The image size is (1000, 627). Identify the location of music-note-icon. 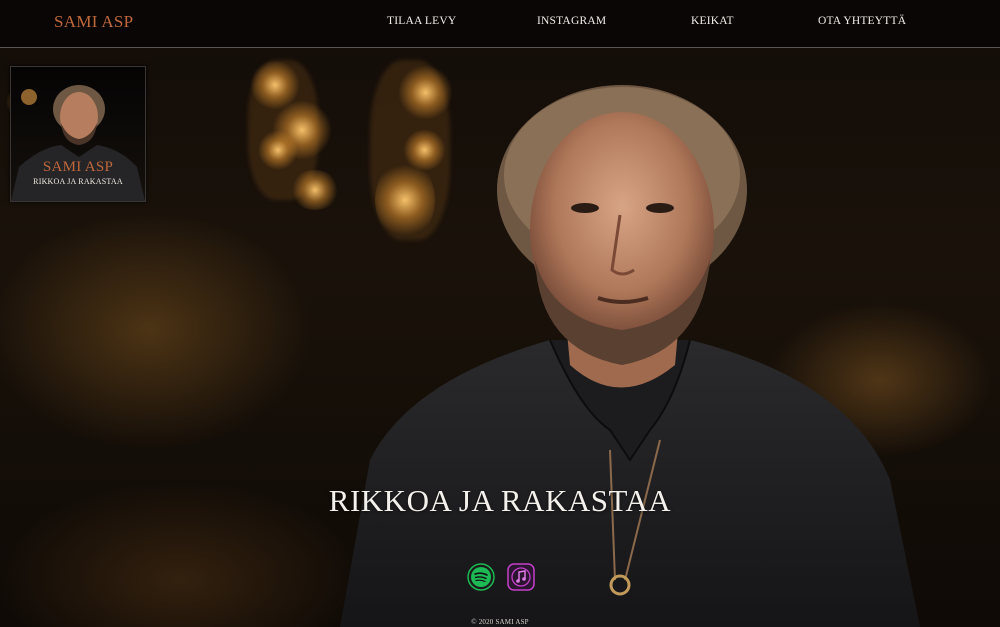
(521, 577).